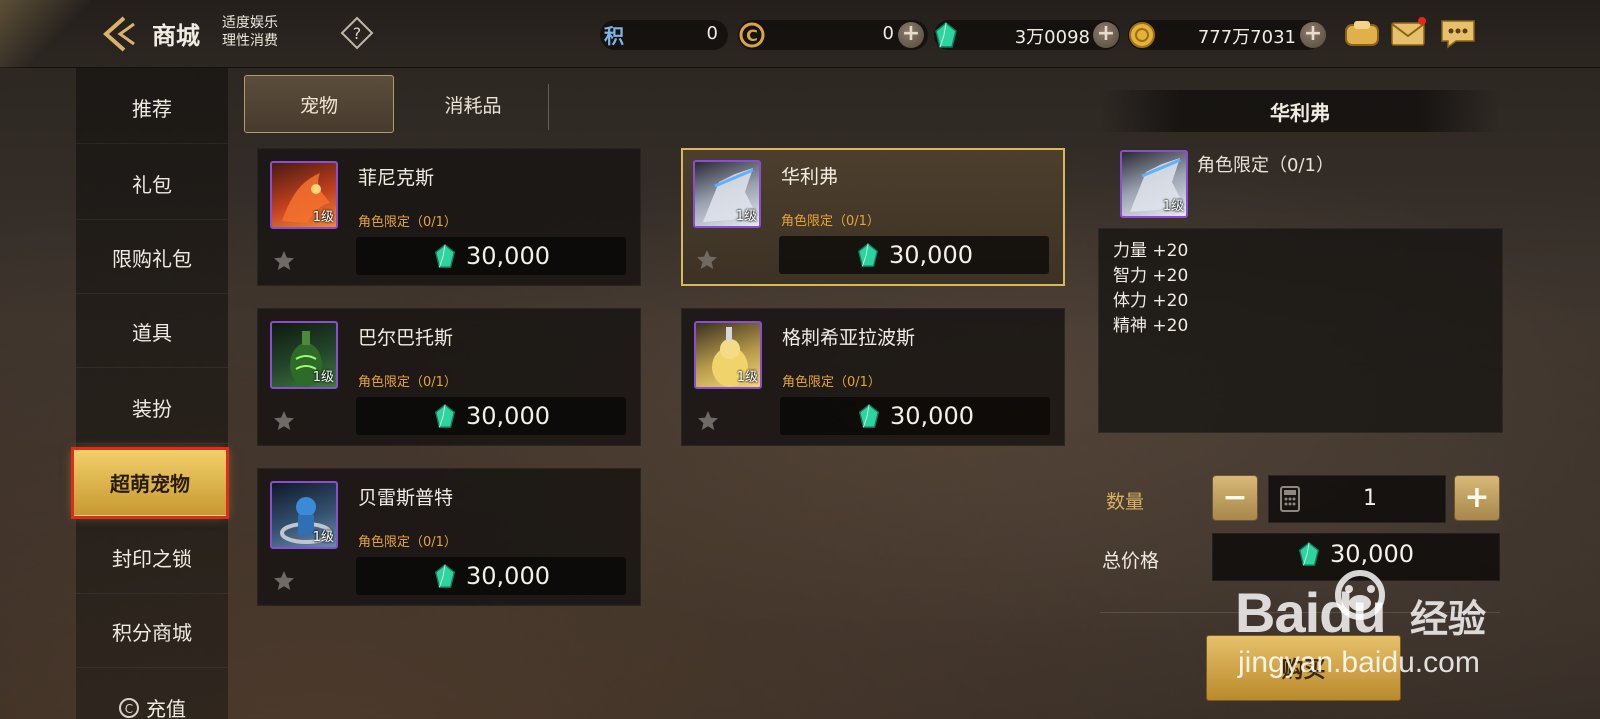 The image size is (1600, 719). I want to click on product-card: 1级 菲尼克斯 角色限定（0/1） 30,000, so click(449, 217).